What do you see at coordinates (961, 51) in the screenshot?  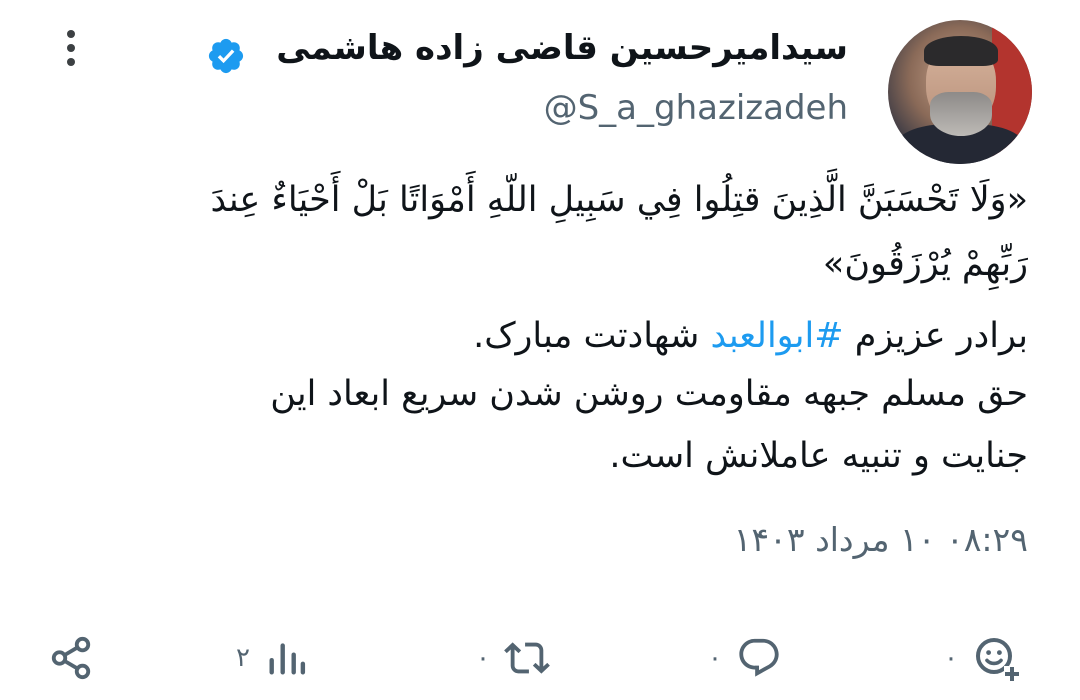 I see `avatar-hair` at bounding box center [961, 51].